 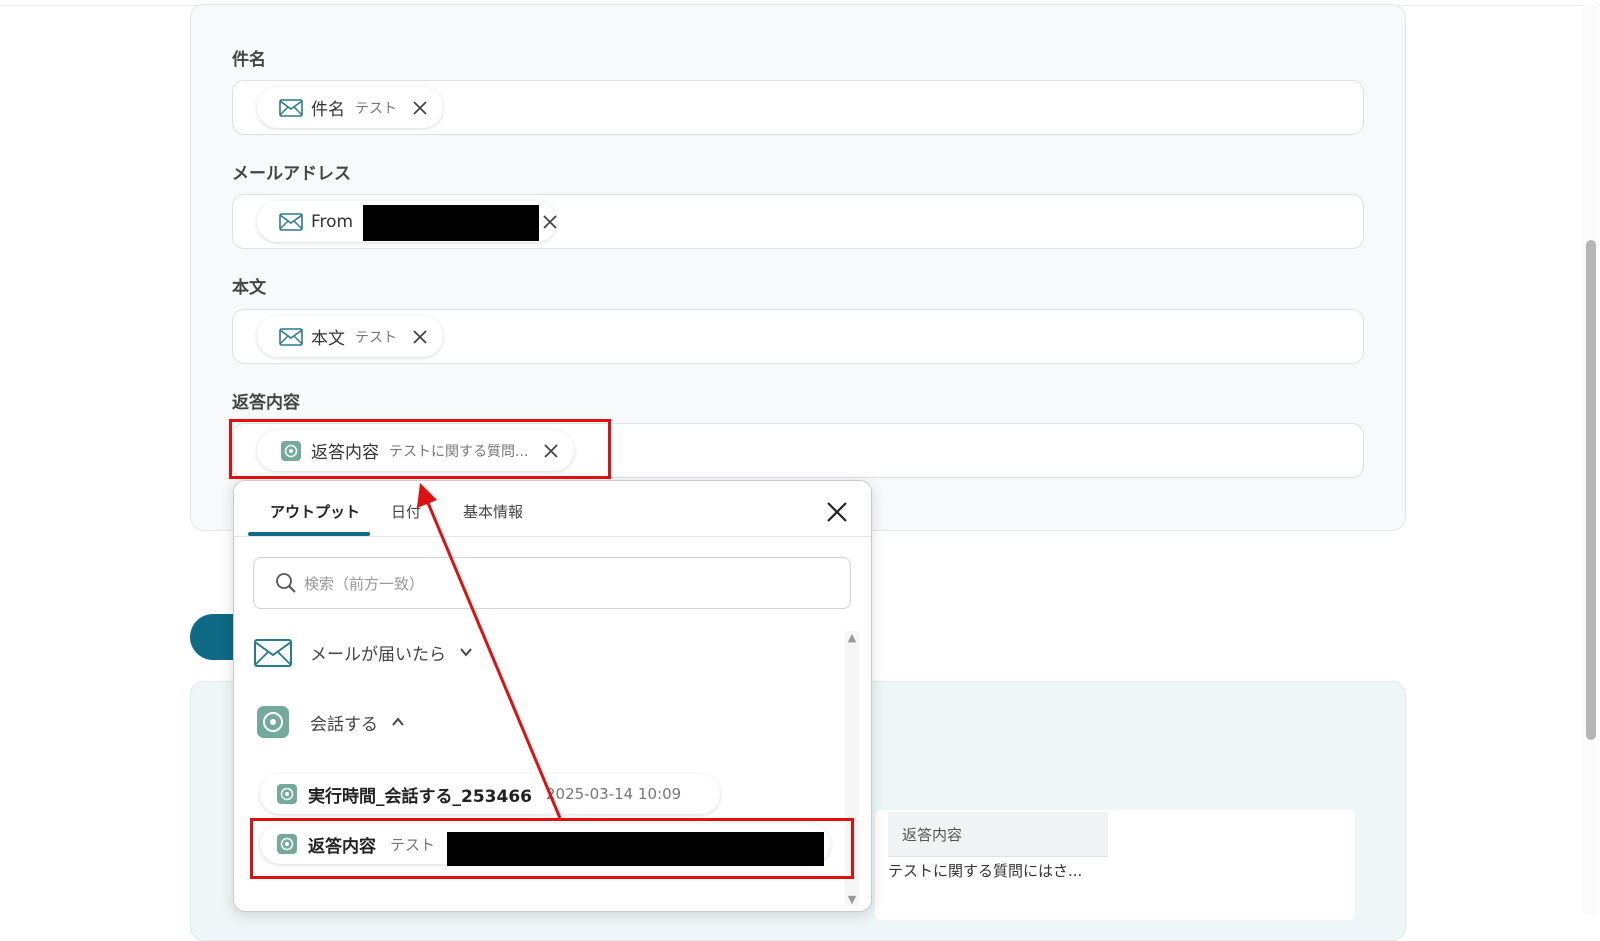 What do you see at coordinates (249, 60) in the screenshot?
I see `subject-label: 件名` at bounding box center [249, 60].